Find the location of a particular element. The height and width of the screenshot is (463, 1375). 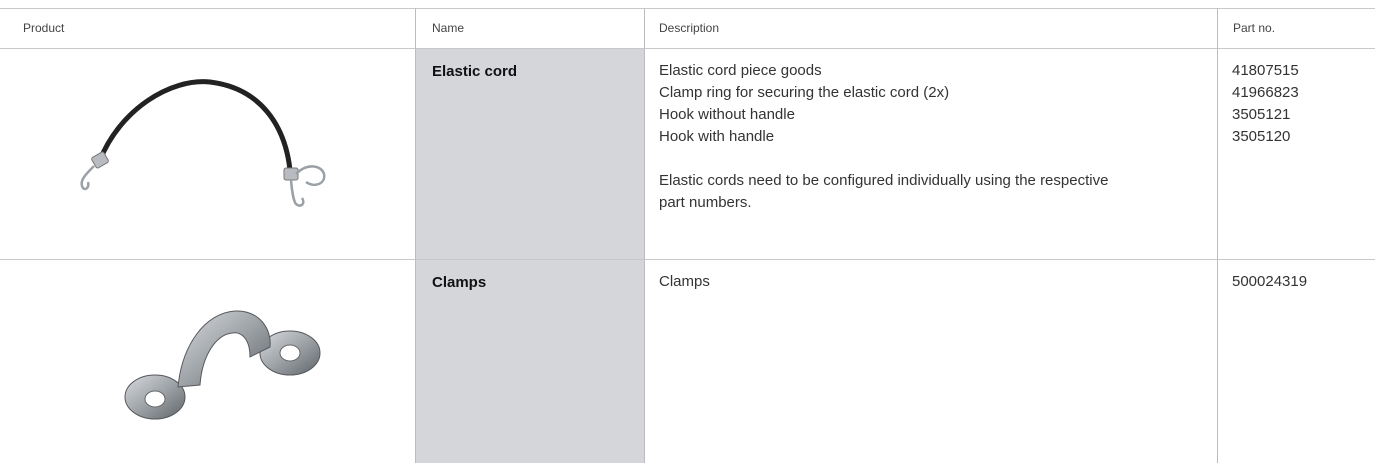

description-line: Clamps is located at coordinates (684, 281).